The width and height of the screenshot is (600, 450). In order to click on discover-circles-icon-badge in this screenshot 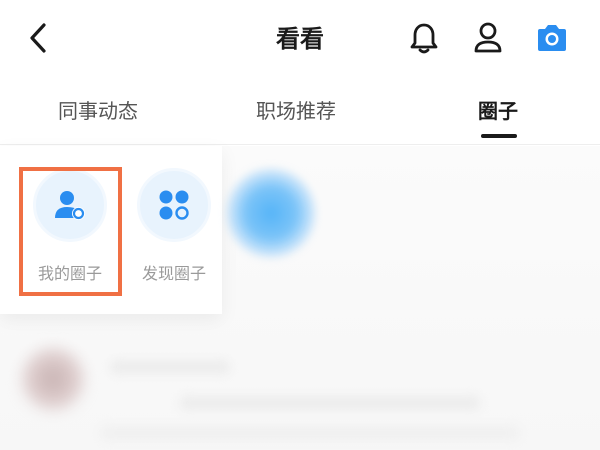, I will do `click(174, 205)`.